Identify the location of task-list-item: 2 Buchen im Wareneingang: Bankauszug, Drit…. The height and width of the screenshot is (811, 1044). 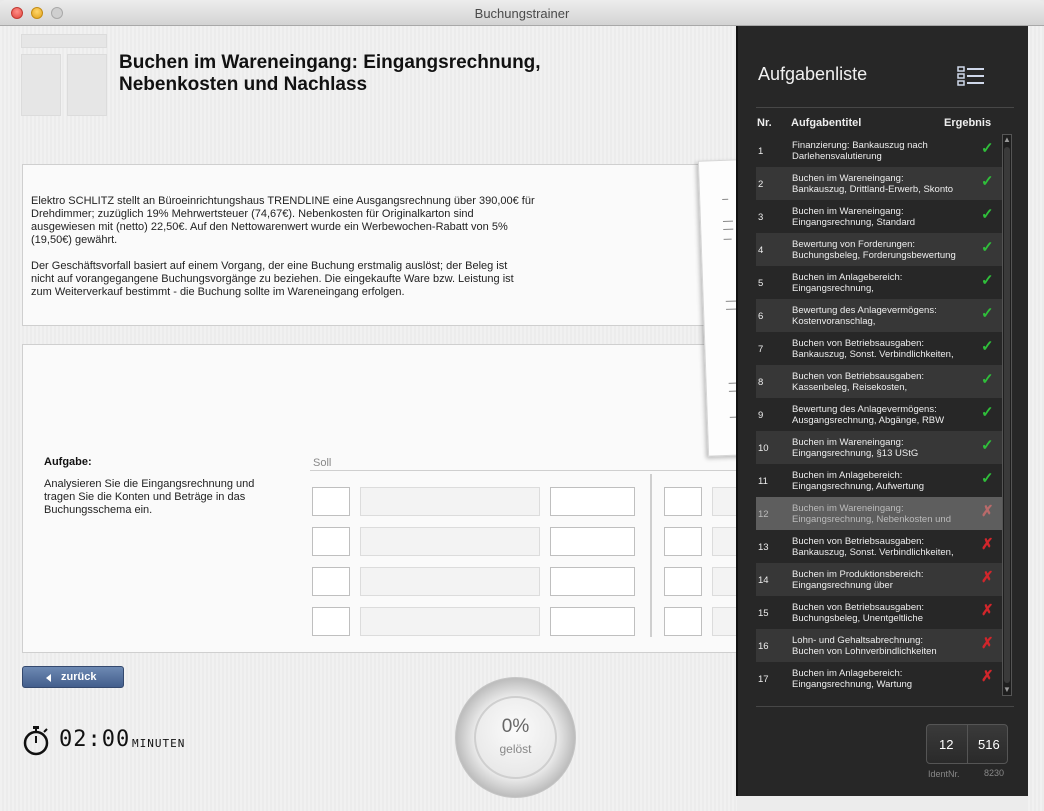
(879, 183).